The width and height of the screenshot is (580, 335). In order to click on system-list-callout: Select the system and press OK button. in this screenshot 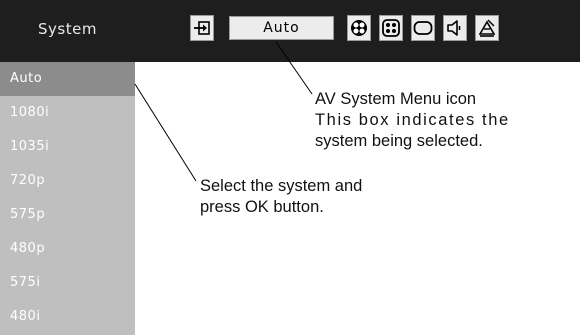, I will do `click(281, 197)`.